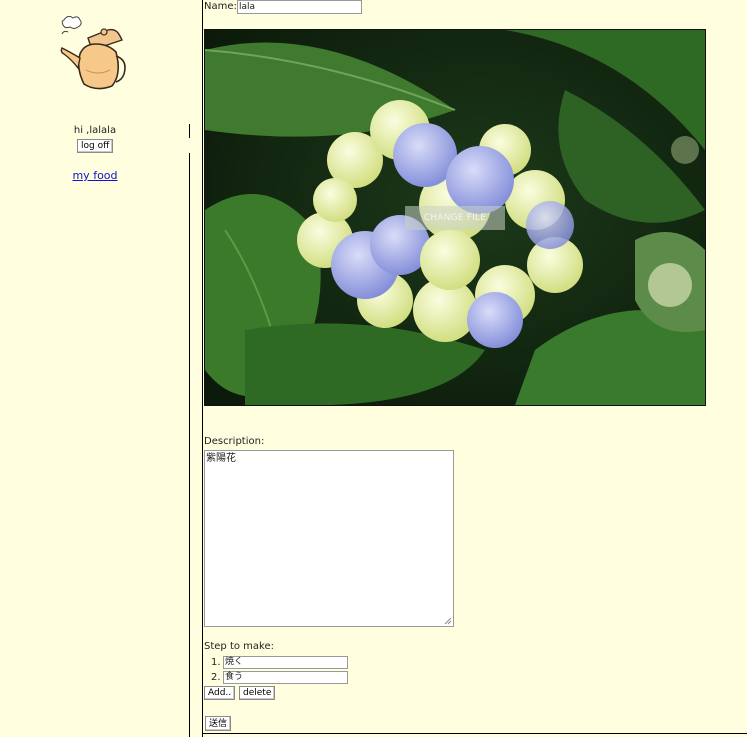 The image size is (747, 737). Describe the element at coordinates (221, 458) in the screenshot. I see `description-text: 紫陽花` at that location.